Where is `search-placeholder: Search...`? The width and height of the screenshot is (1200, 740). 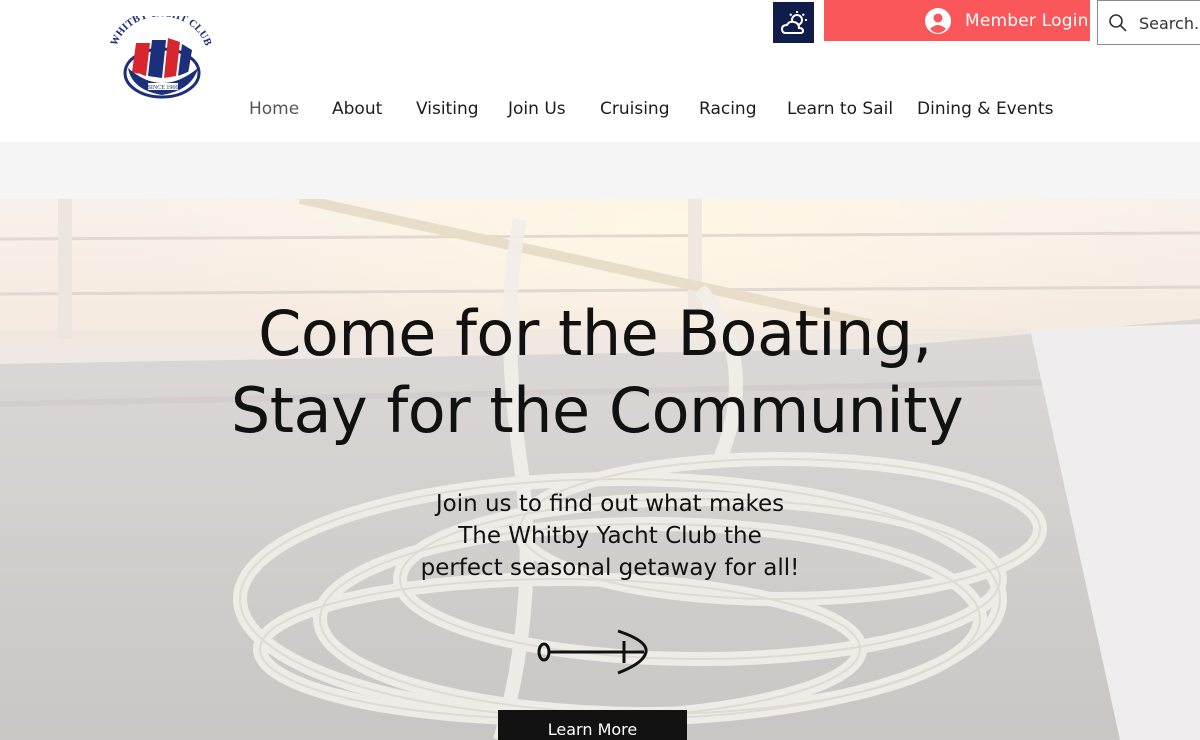 search-placeholder: Search... is located at coordinates (1169, 23).